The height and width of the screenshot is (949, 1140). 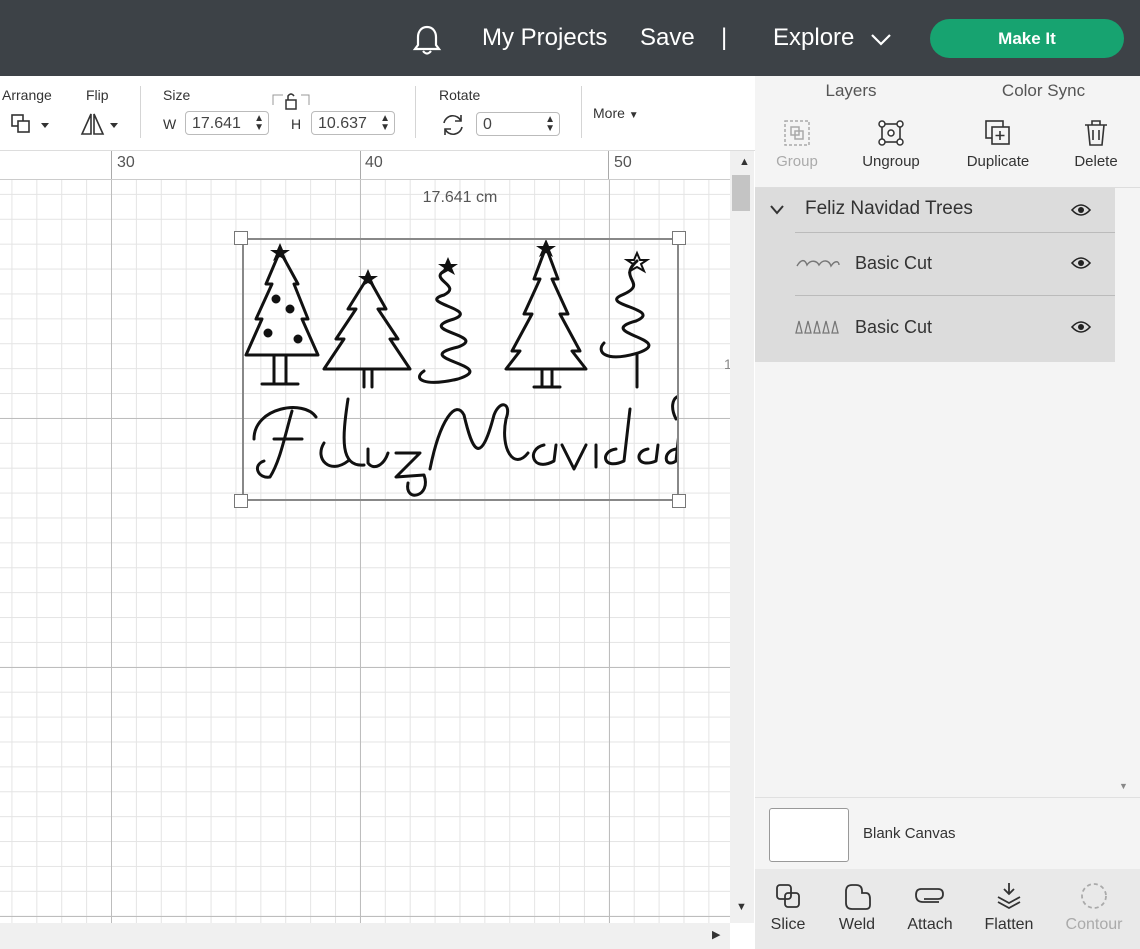 I want to click on ungroup-label: Ungroup, so click(x=891, y=161).